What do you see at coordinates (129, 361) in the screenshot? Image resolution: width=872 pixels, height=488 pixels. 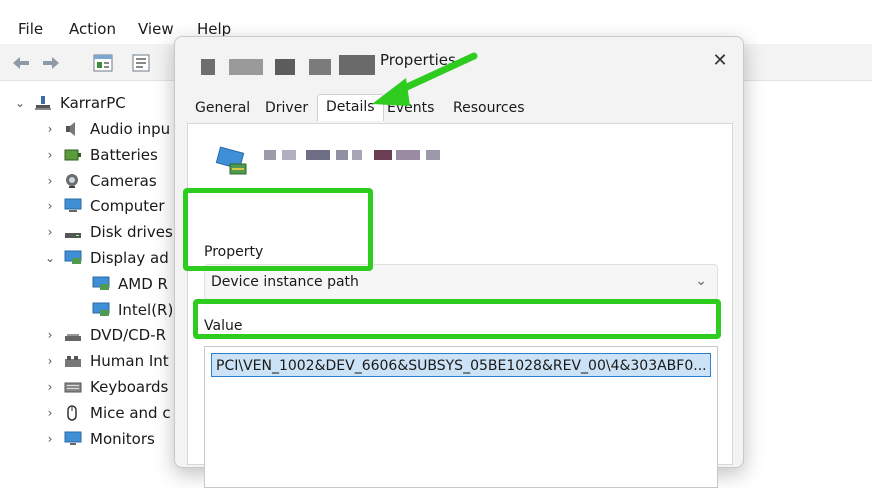 I see `tree-item-label: Human Int` at bounding box center [129, 361].